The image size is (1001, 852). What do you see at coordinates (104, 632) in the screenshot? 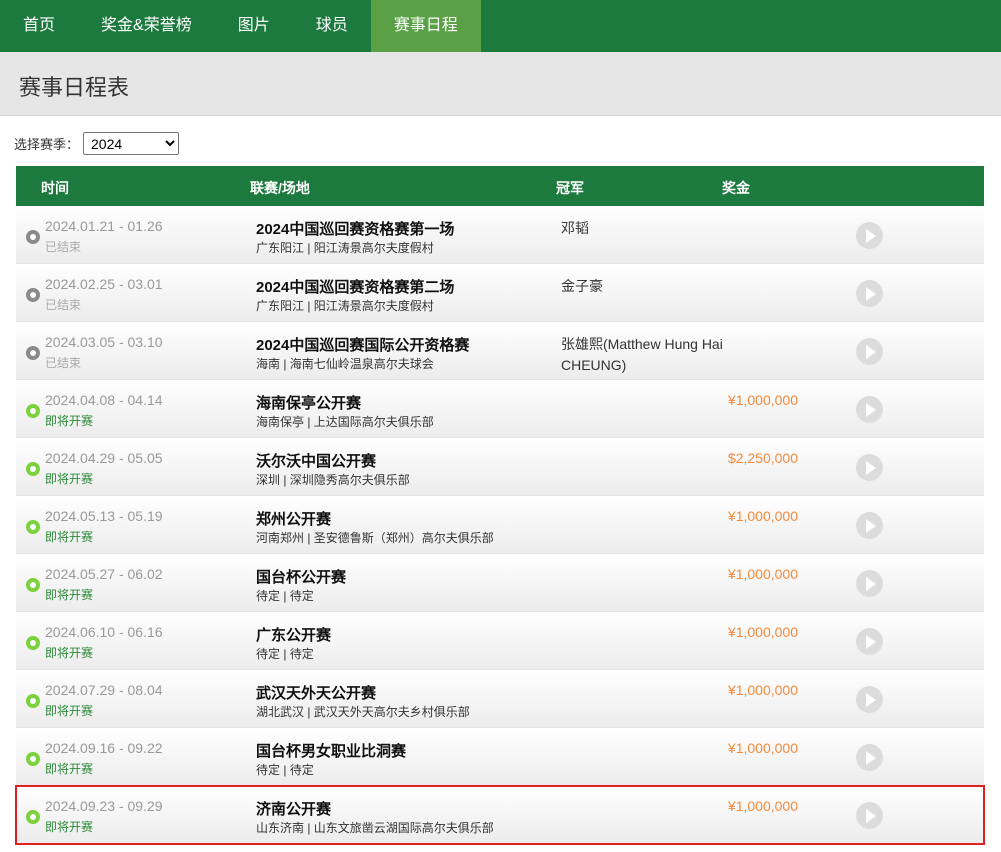
I see `event-date: 2024.06.10 - 06.16` at bounding box center [104, 632].